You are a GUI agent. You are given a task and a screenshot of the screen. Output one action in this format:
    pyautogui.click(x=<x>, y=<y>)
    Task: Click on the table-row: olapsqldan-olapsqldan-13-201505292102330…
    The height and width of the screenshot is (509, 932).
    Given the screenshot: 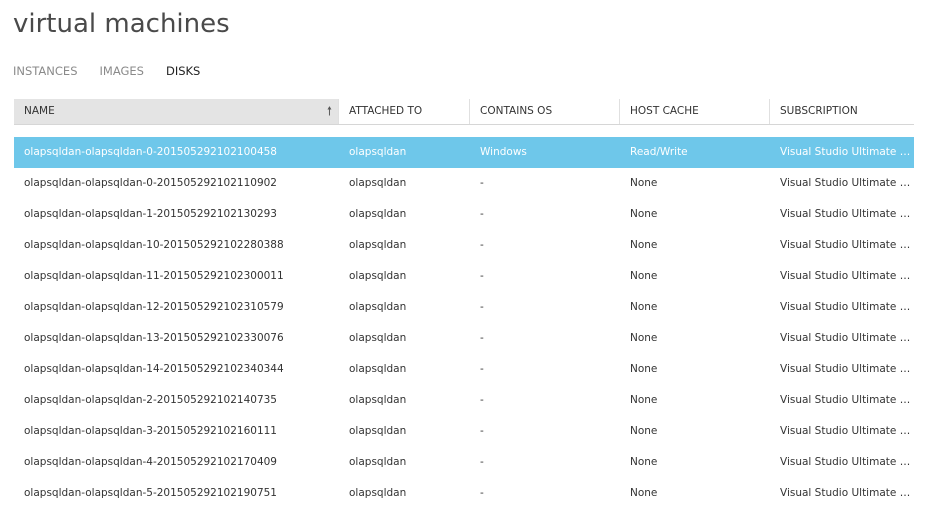 What is the action you would take?
    pyautogui.click(x=464, y=338)
    